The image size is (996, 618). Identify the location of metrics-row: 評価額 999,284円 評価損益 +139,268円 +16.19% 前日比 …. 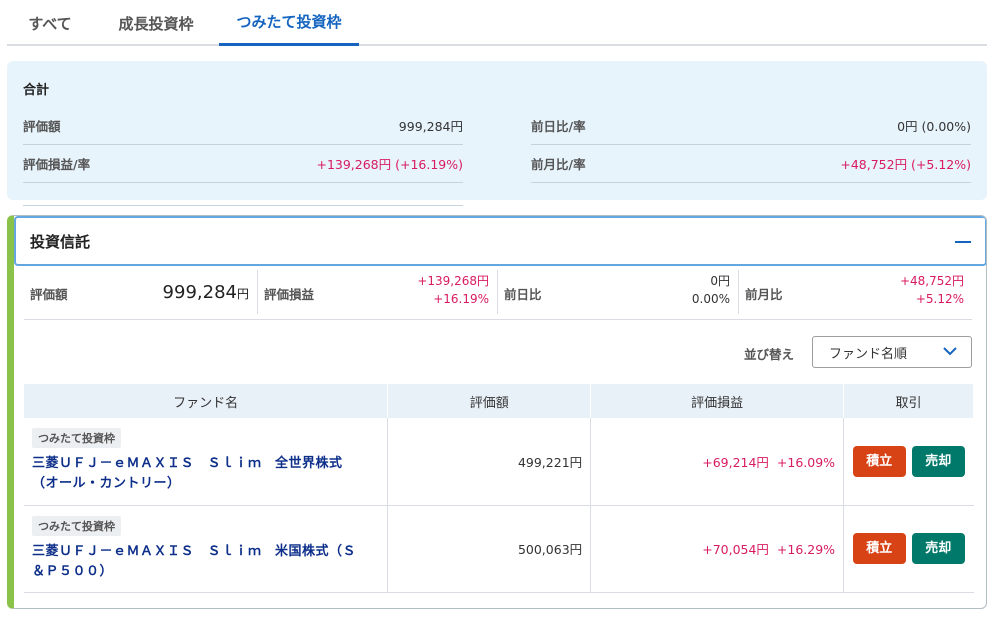
(498, 294).